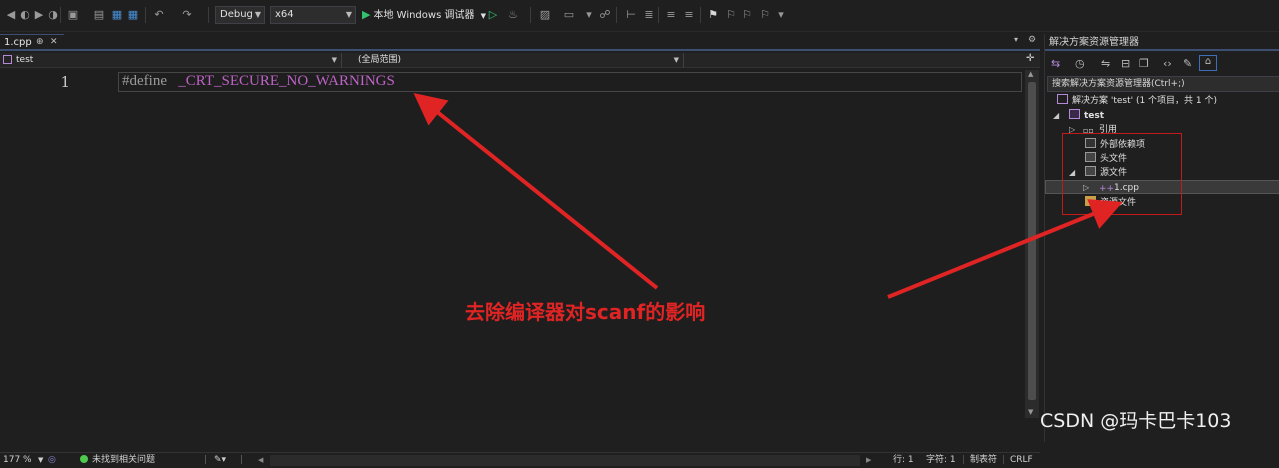 This screenshot has width=1279, height=468. Describe the element at coordinates (17, 460) in the screenshot. I see `zoom-level: 177 %` at that location.